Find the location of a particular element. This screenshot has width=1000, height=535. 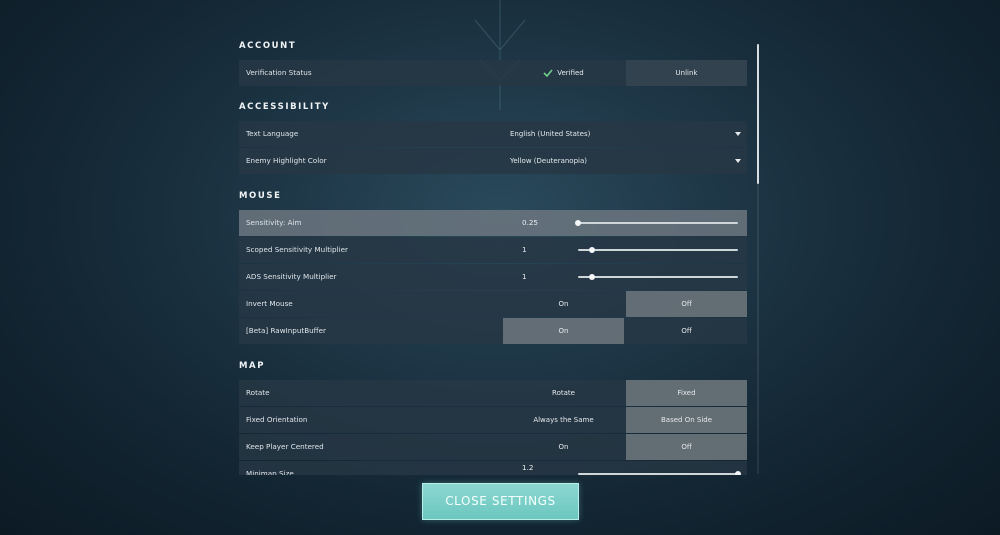

fixed-option: Fixed is located at coordinates (686, 393).